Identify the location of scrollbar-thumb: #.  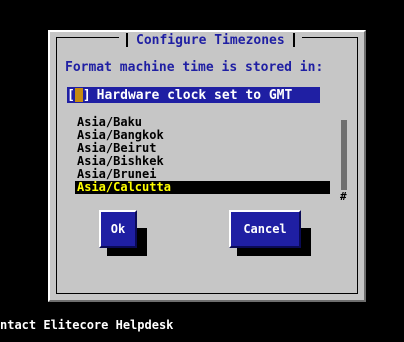
(343, 196).